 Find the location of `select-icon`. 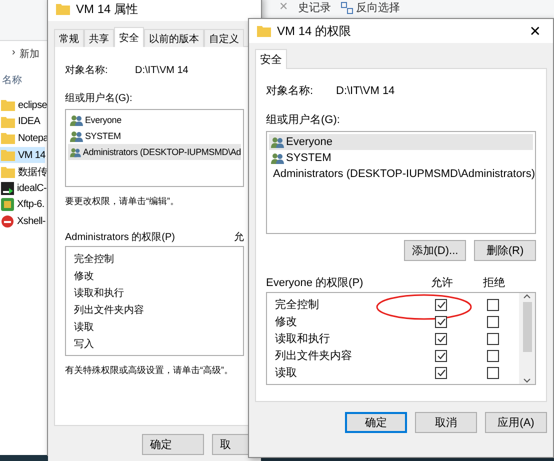

select-icon is located at coordinates (347, 8).